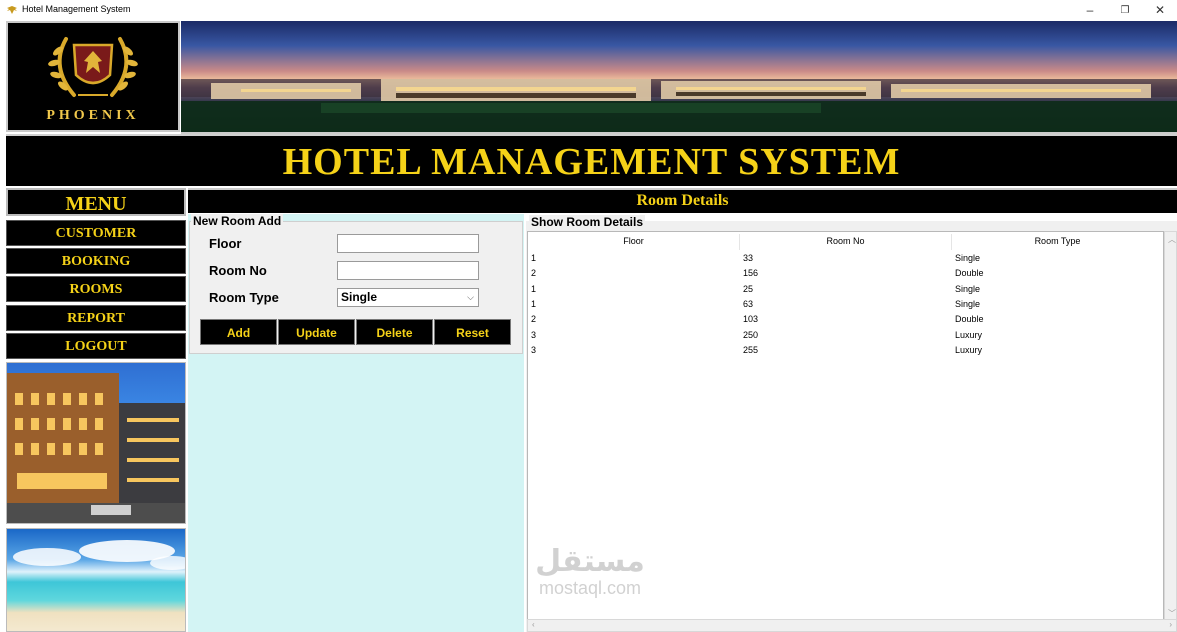 This screenshot has height=632, width=1177. What do you see at coordinates (93, 67) in the screenshot?
I see `laurel-crest-icon` at bounding box center [93, 67].